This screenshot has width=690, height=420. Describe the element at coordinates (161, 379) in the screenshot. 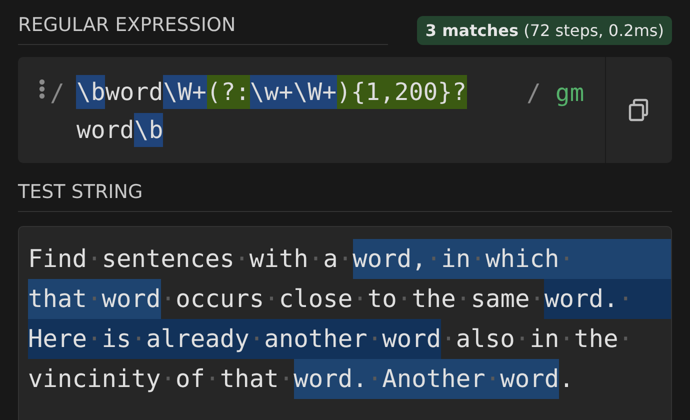

I see `test-string-text: vincinity·of·that·` at that location.